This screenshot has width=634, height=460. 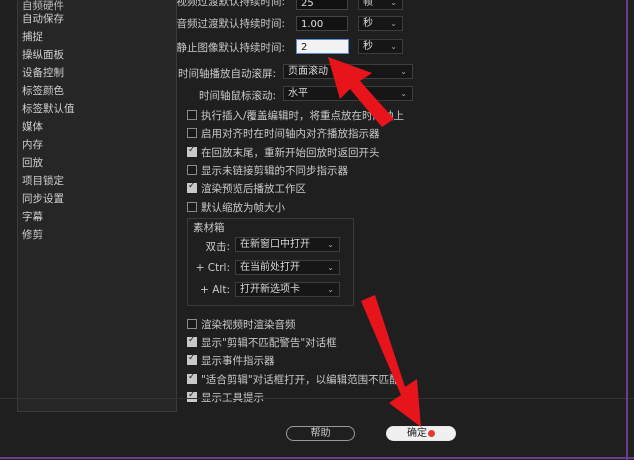 I want to click on window-frame-bottom, so click(x=317, y=458).